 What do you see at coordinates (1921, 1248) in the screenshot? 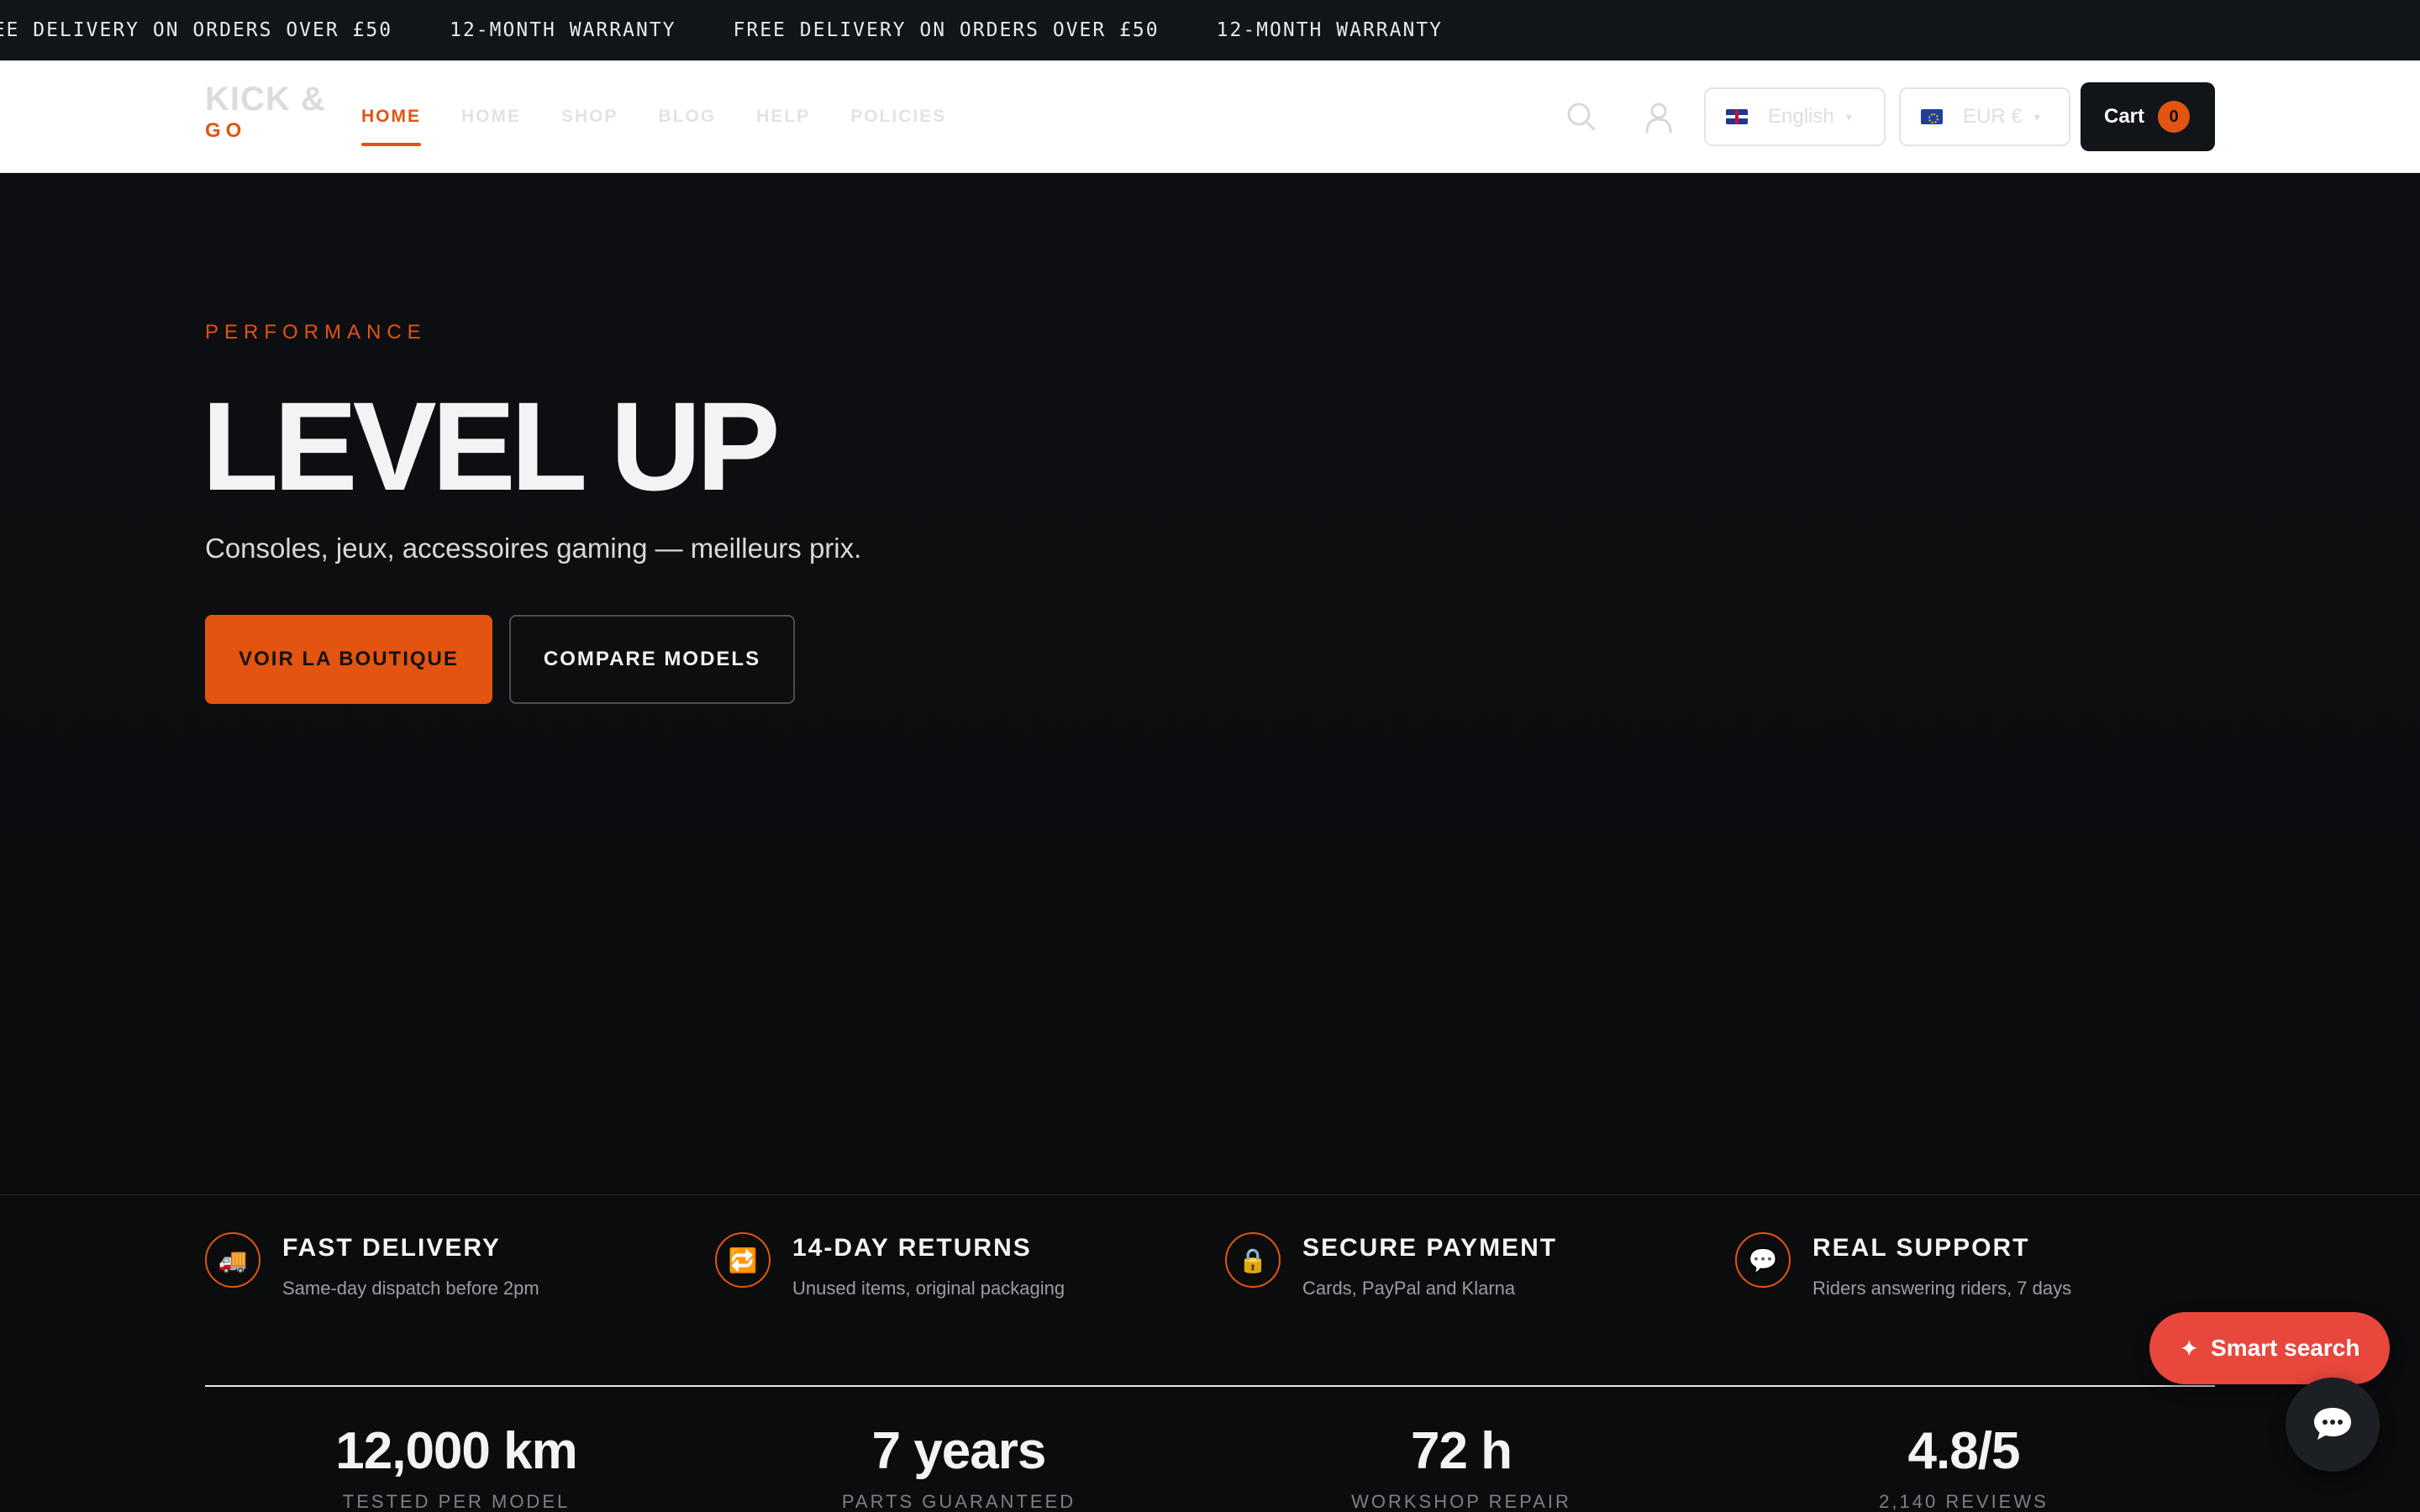
I see `feature-title: REAL SUPPORT` at bounding box center [1921, 1248].